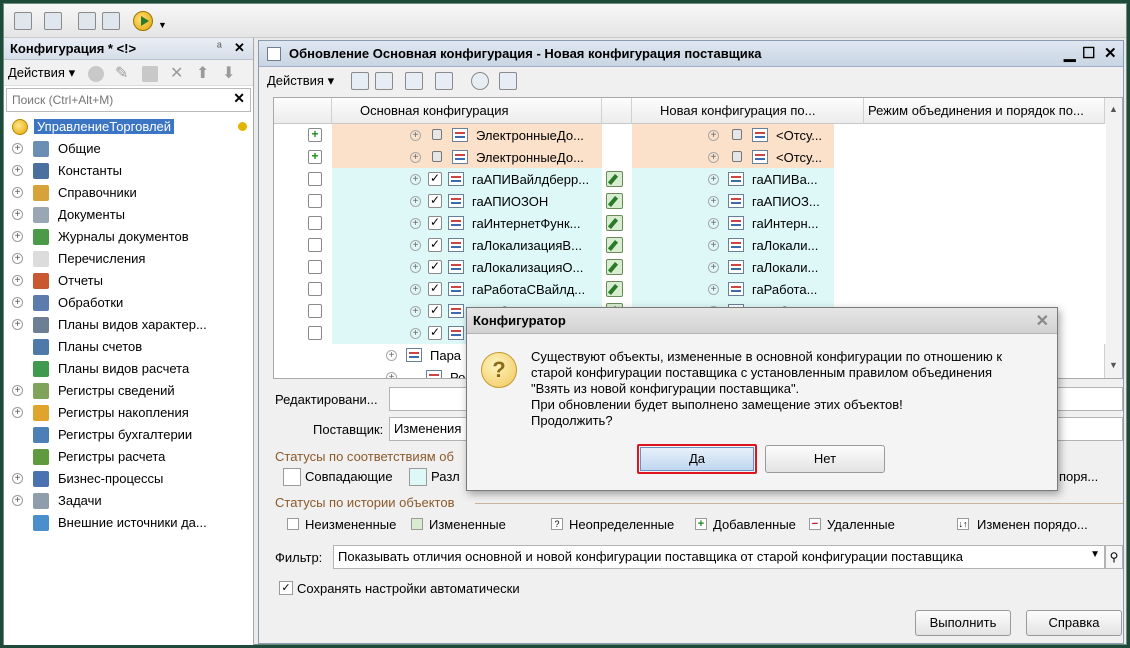 This screenshot has height=648, width=1130. What do you see at coordinates (128, 149) in the screenshot?
I see `tree-item: + Общие` at bounding box center [128, 149].